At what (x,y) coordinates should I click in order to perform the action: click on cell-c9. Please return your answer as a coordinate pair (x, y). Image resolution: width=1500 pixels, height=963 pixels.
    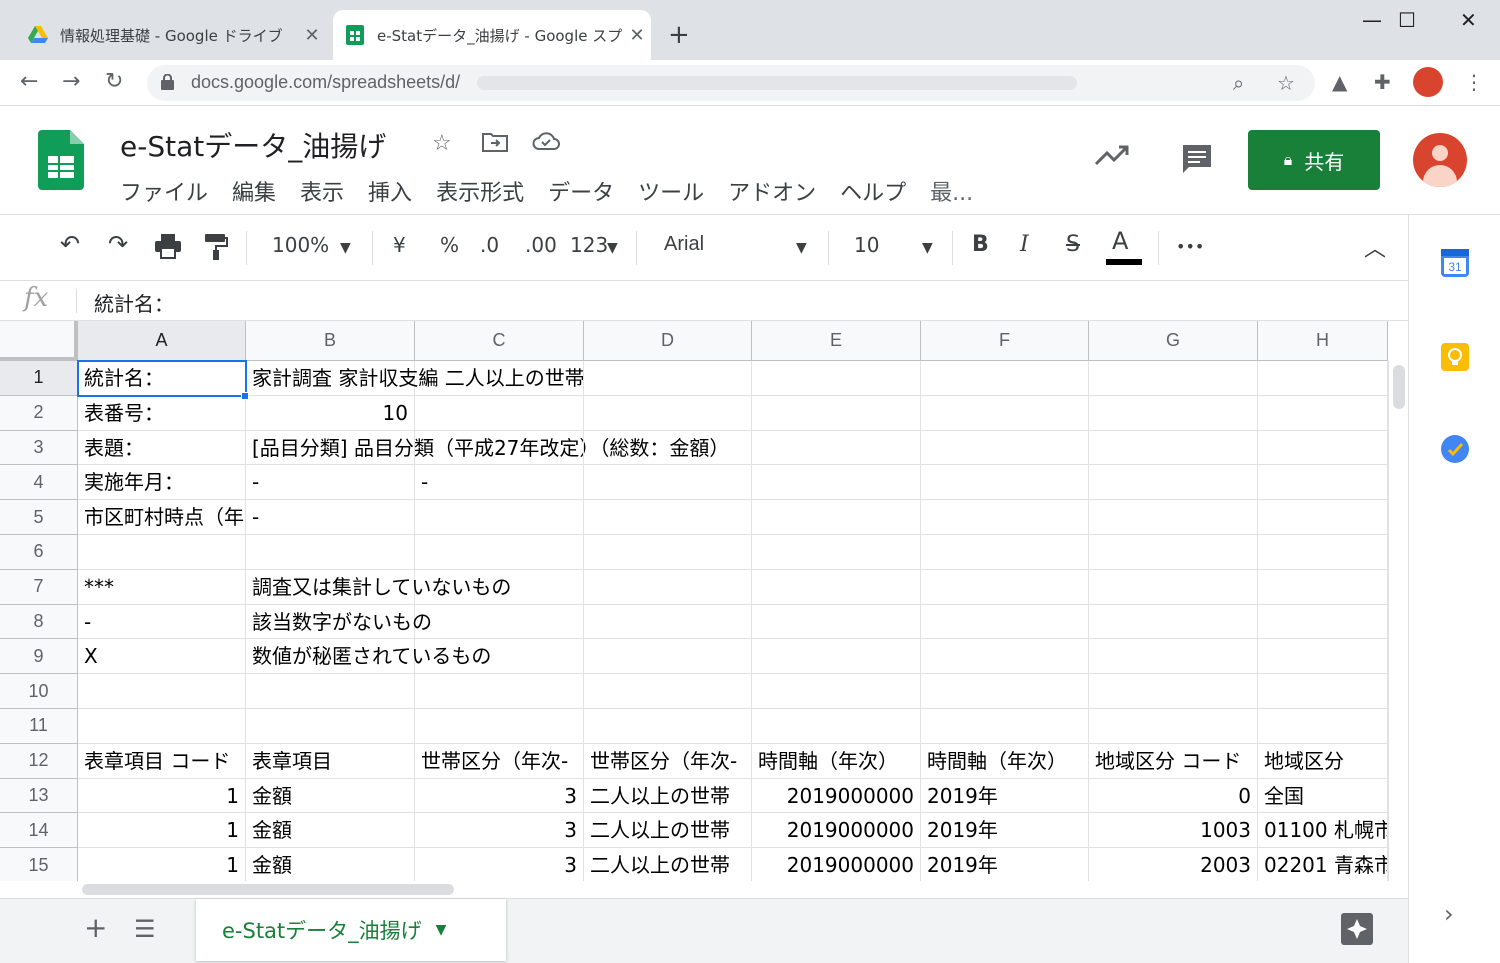
    Looking at the image, I should click on (499, 657).